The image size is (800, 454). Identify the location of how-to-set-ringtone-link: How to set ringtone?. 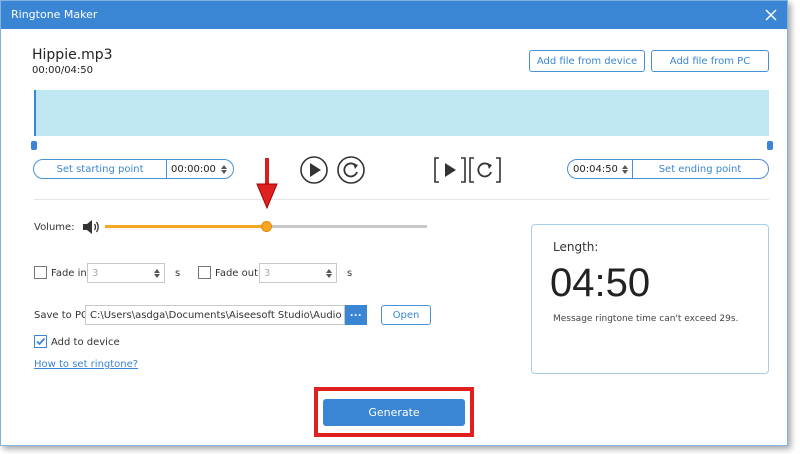
(86, 364).